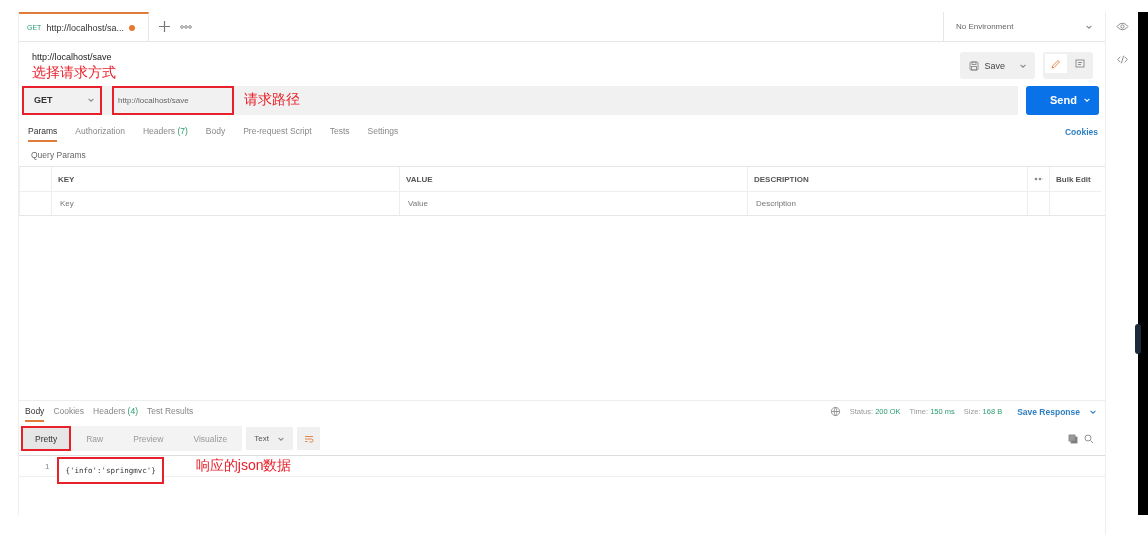 This screenshot has height=535, width=1148. Describe the element at coordinates (1024, 26) in the screenshot. I see `environment-select: No Environment` at that location.